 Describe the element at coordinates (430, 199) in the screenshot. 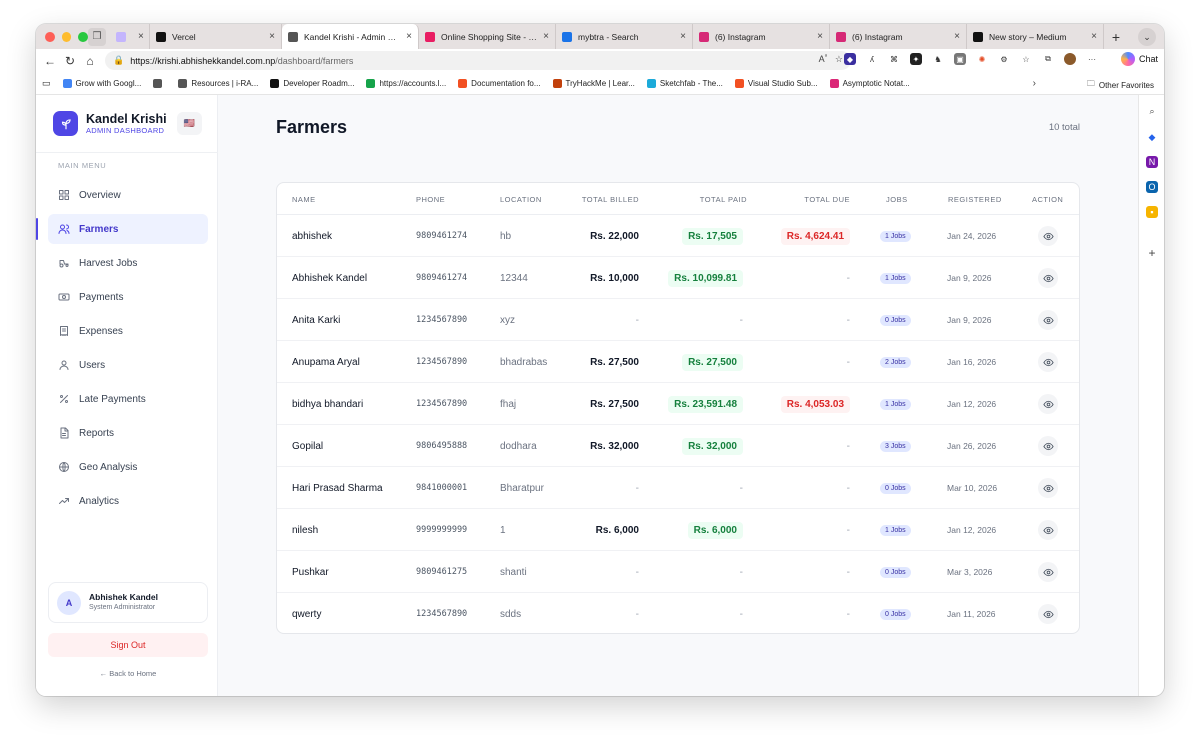

I see `column-header: PHONE` at that location.